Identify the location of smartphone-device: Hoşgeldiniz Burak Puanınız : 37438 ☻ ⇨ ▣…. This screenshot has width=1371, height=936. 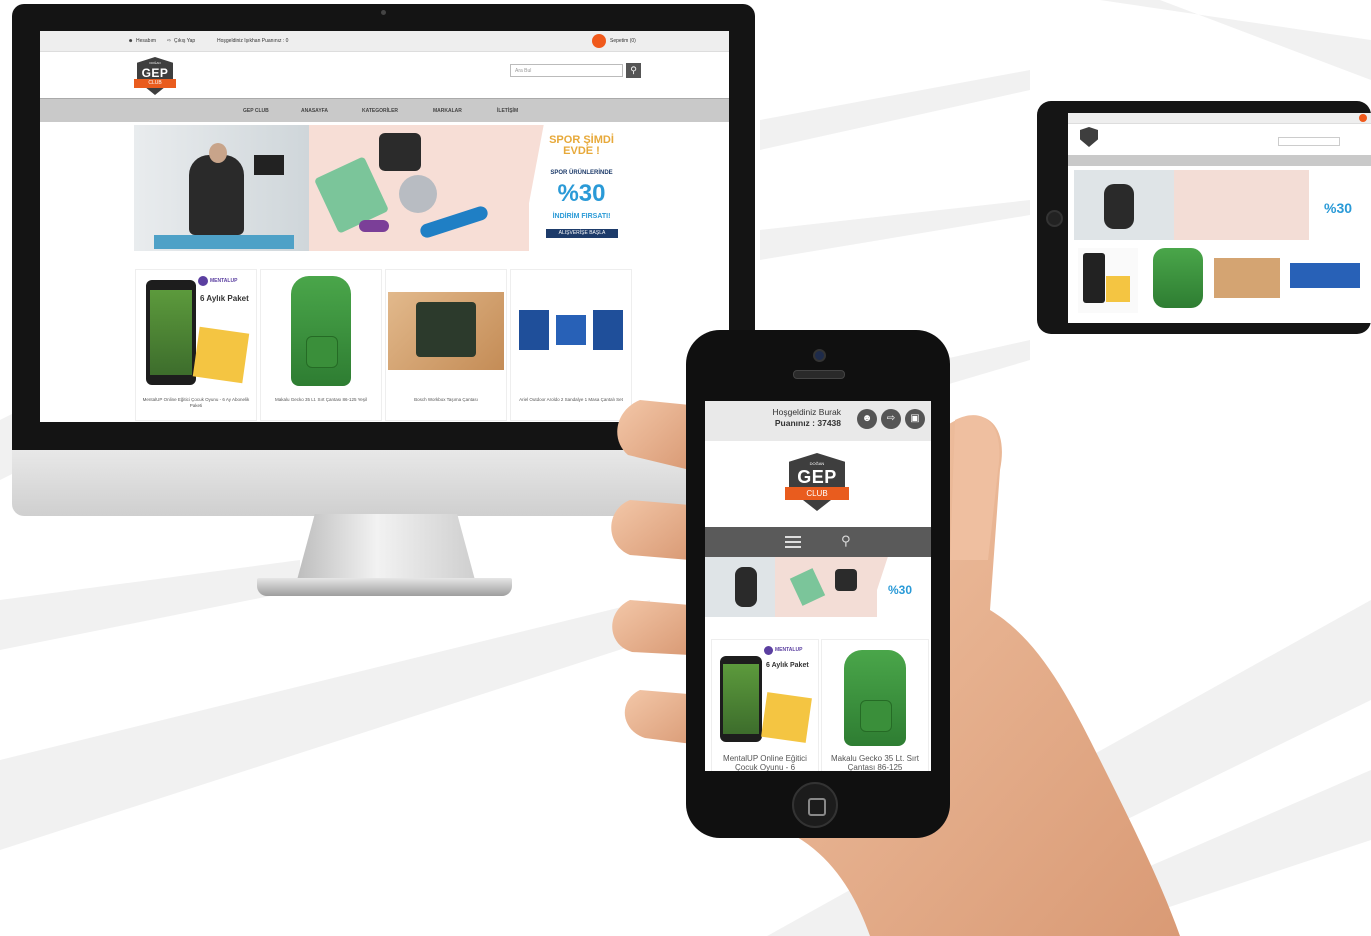
(818, 584).